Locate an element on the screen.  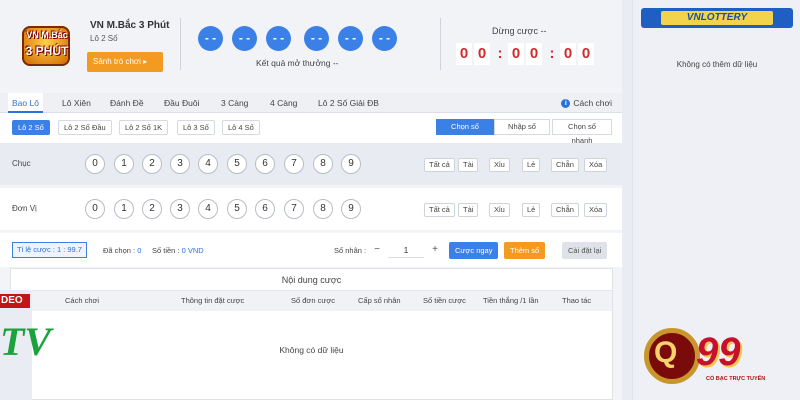
subtab-lo-2-so-1k: Lô 2 Số 1K is located at coordinates (144, 127).